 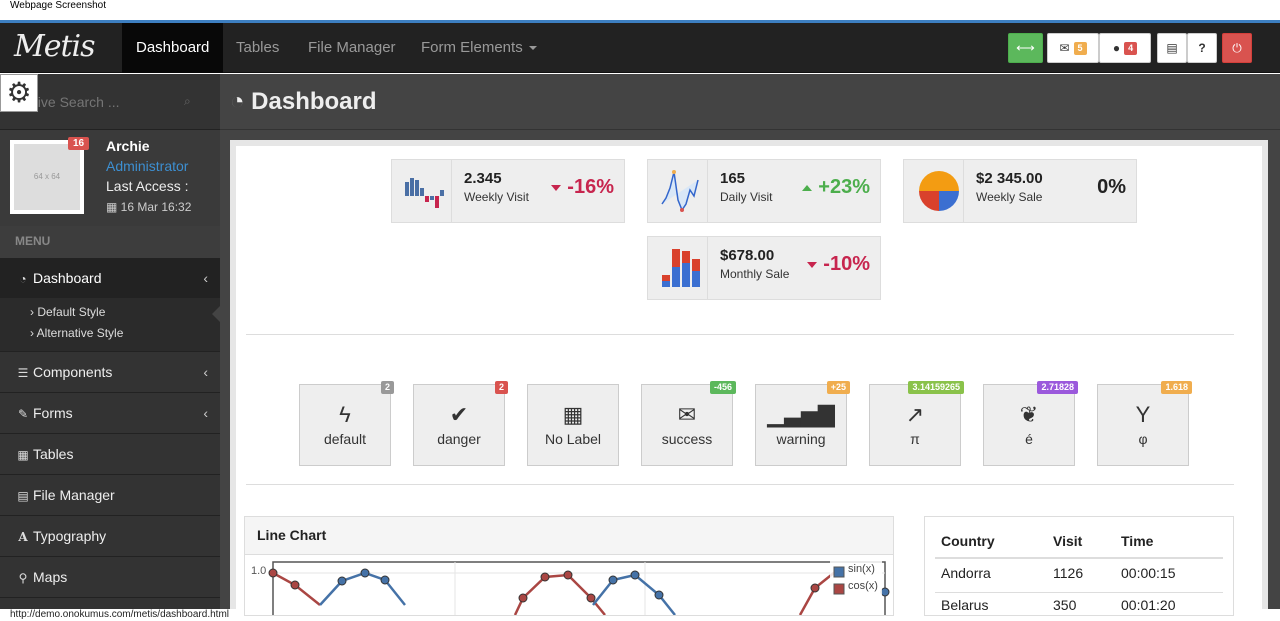 I want to click on sidebar-item-forms: ✎ Forms ‹, so click(x=110, y=413).